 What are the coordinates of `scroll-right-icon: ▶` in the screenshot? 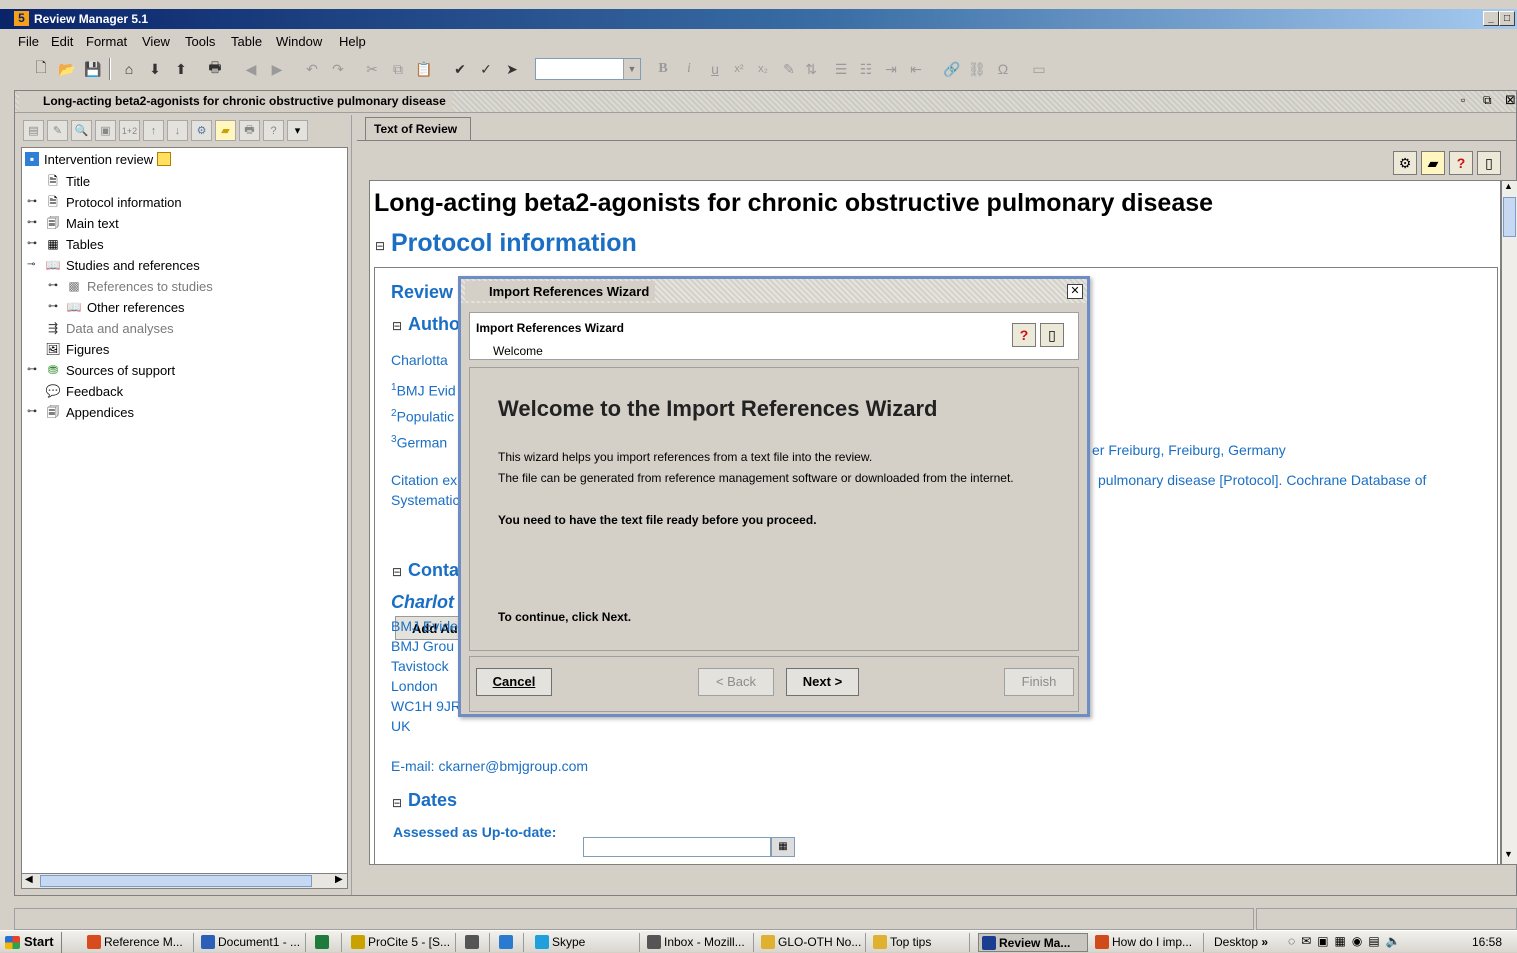 It's located at (339, 879).